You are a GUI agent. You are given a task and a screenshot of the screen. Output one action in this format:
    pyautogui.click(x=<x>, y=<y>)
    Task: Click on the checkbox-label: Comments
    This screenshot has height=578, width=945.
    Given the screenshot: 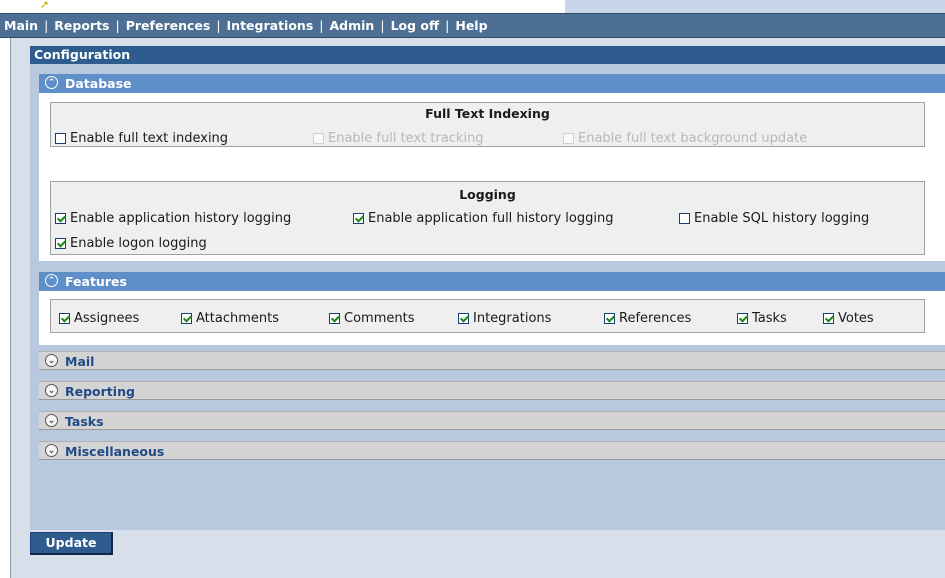 What is the action you would take?
    pyautogui.click(x=379, y=318)
    